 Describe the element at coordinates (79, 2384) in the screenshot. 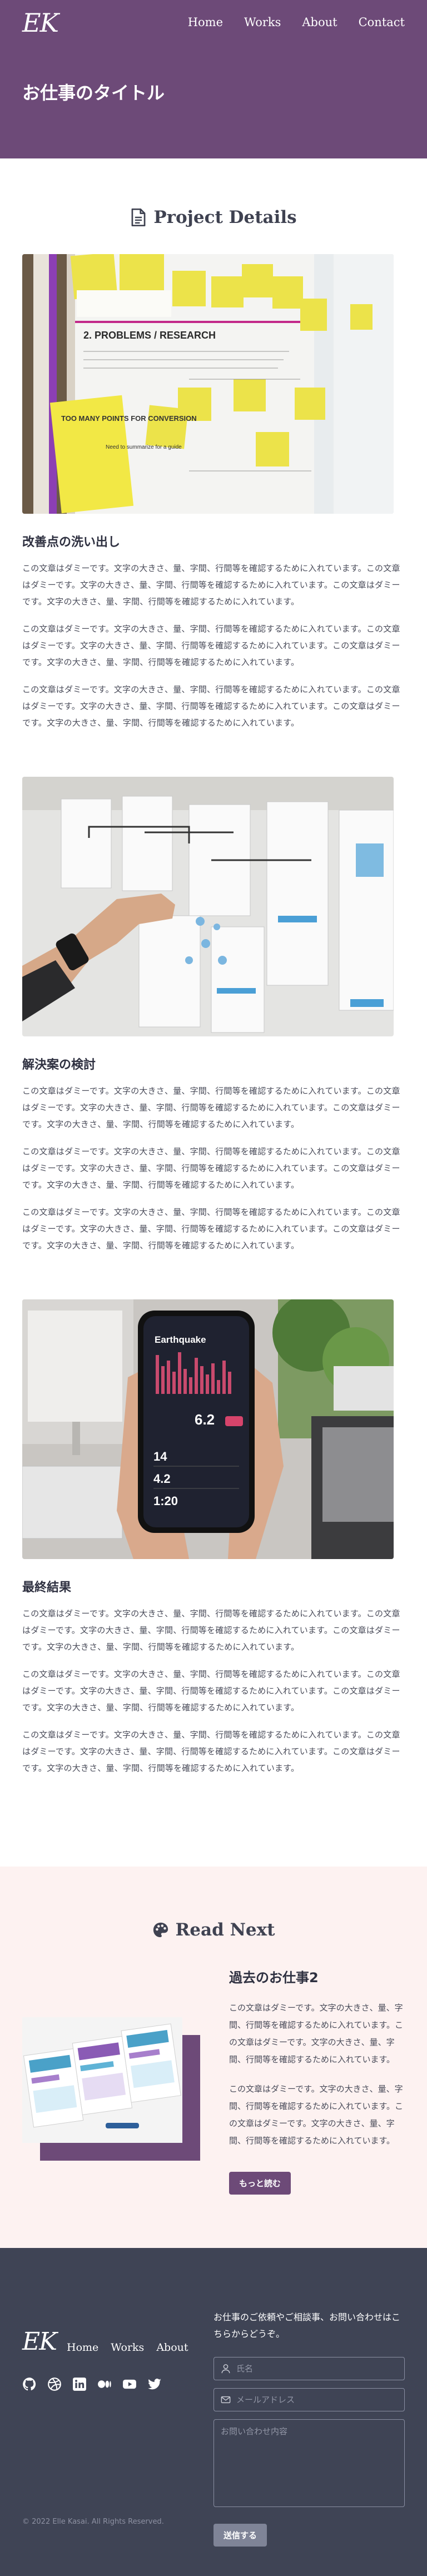

I see `linkedin-icon` at that location.